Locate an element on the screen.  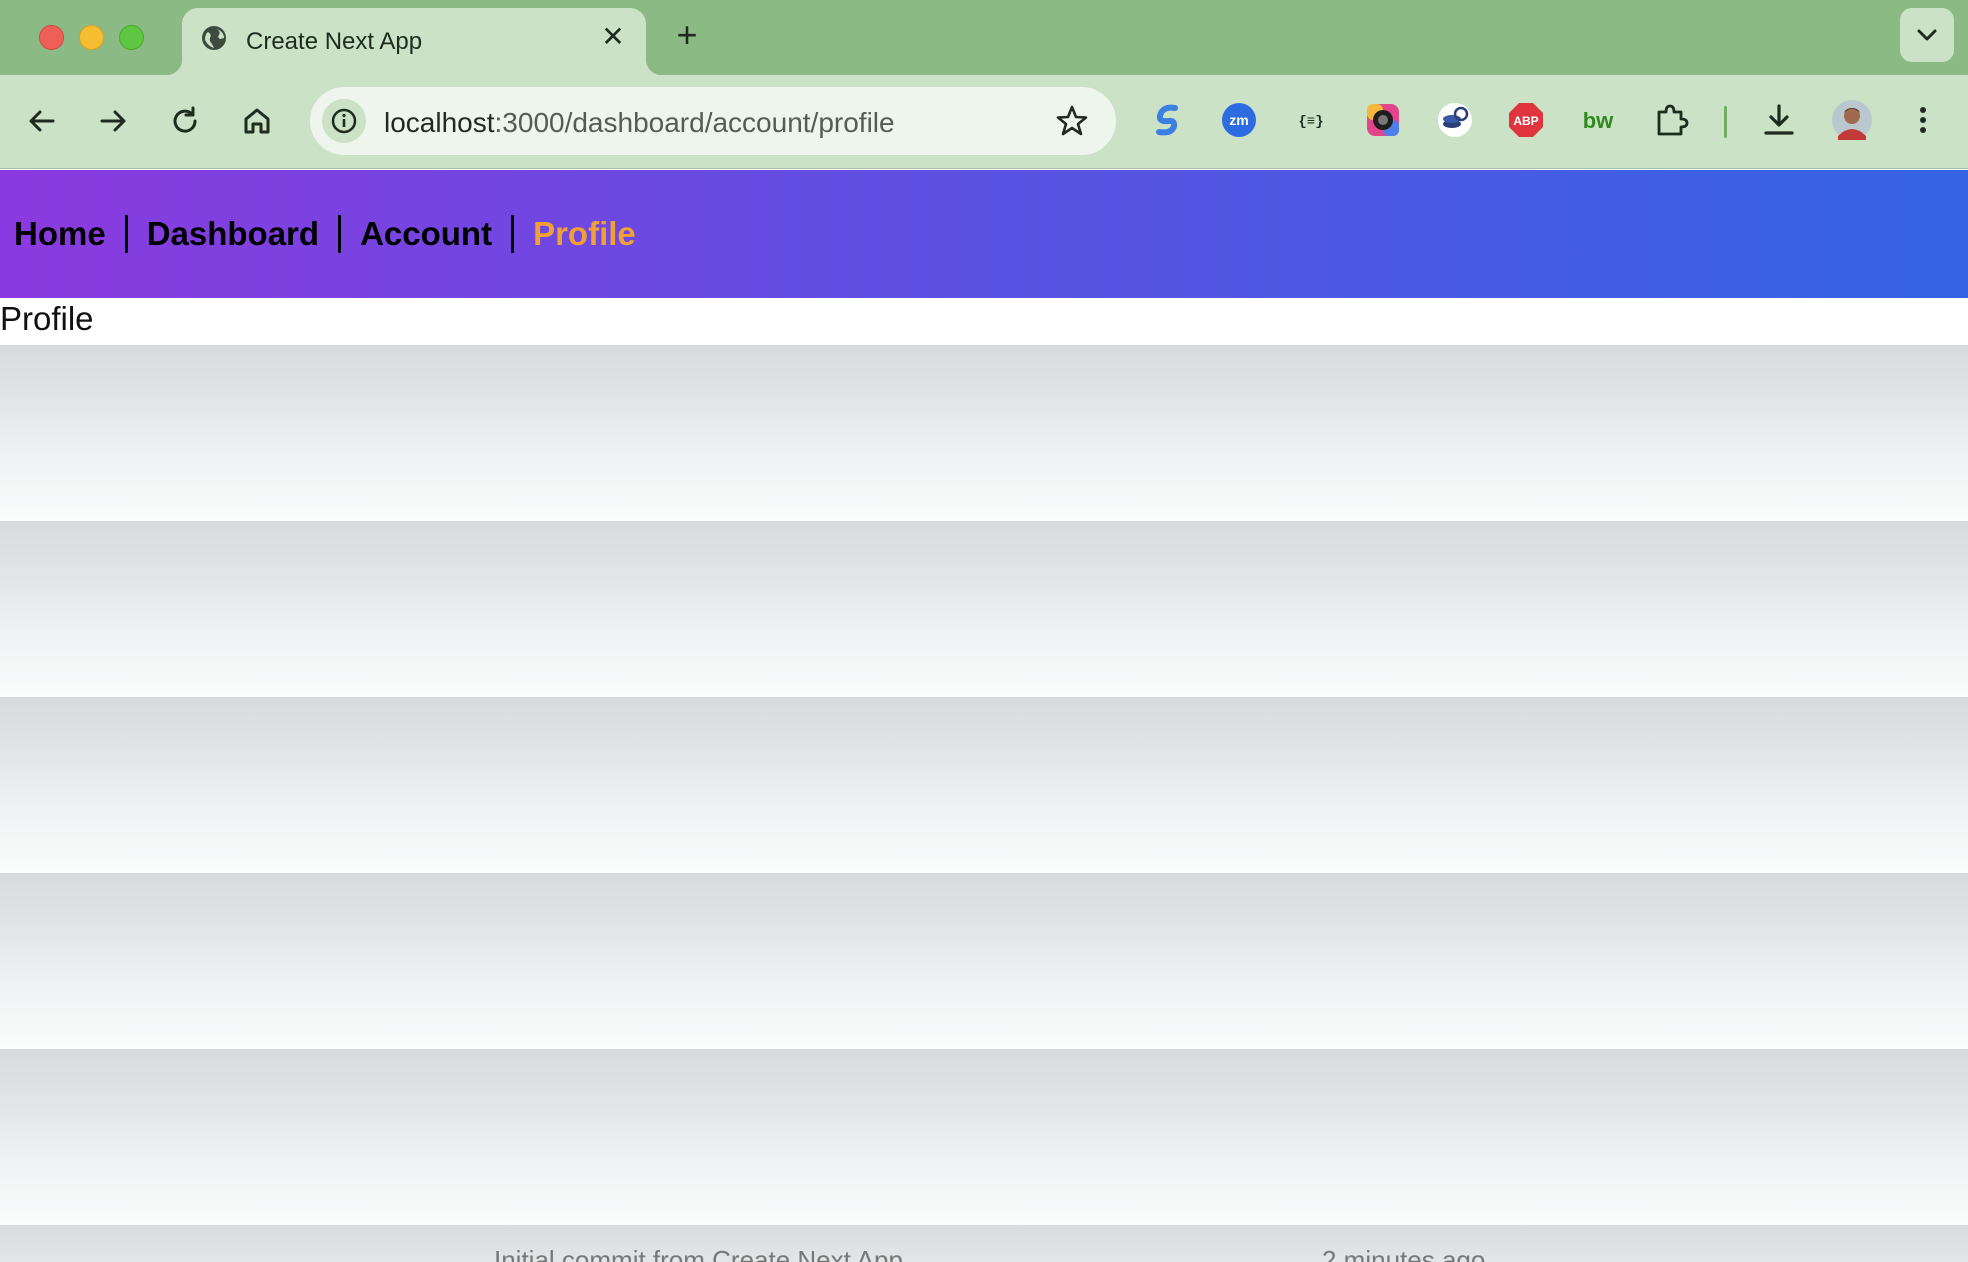
arrow-left-icon is located at coordinates (42, 121).